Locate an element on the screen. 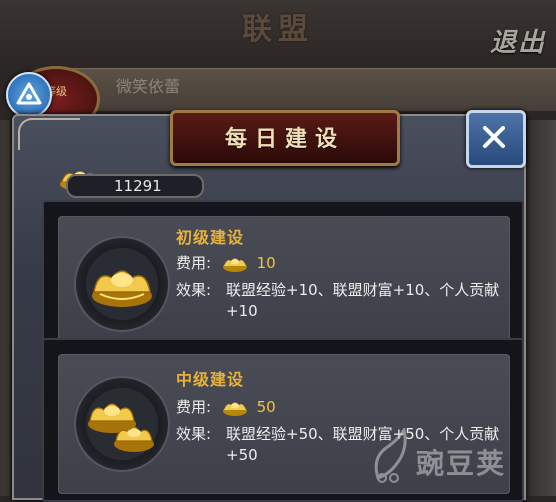 This screenshot has width=556, height=502. watermark-logo-icon is located at coordinates (390, 454).